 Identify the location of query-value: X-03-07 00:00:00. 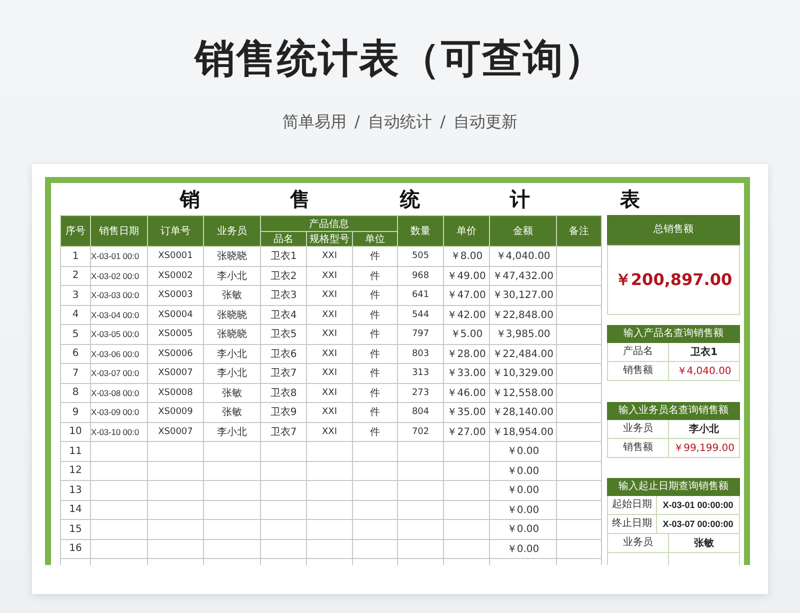
(698, 524).